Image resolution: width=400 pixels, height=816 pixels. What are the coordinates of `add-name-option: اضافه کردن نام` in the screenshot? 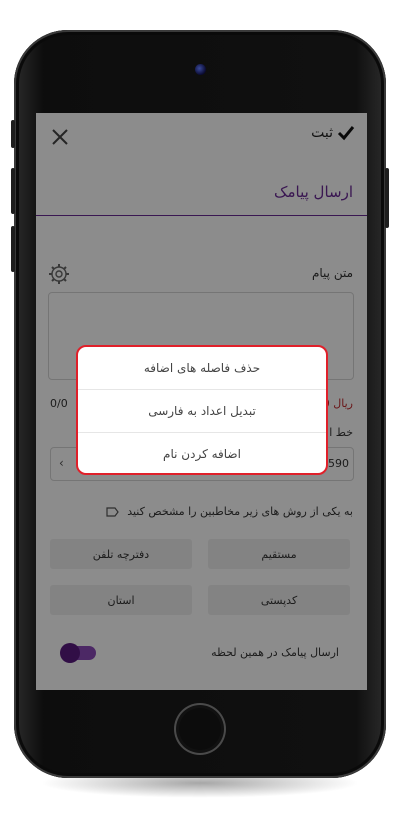 It's located at (202, 453).